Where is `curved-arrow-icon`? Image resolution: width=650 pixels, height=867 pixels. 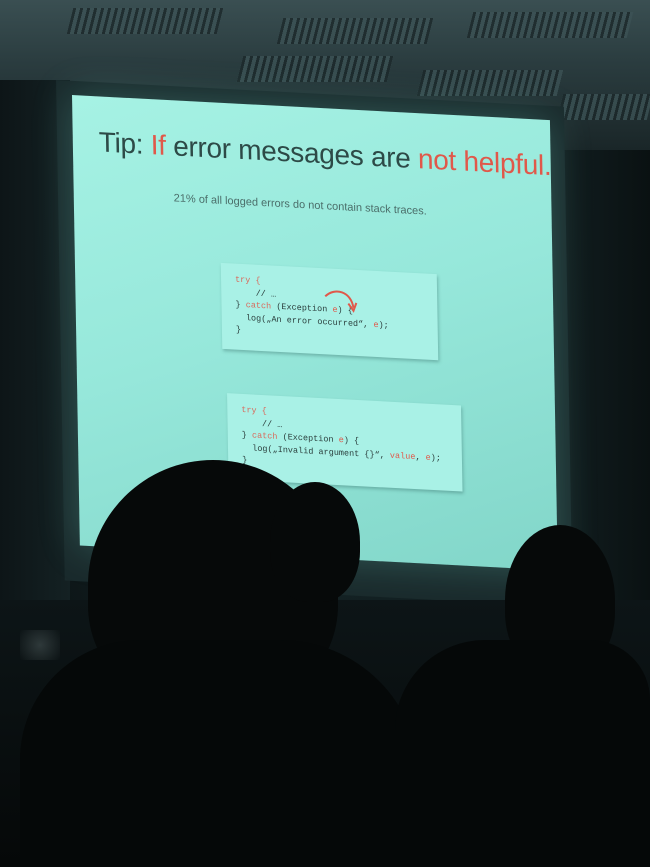
curved-arrow-icon is located at coordinates (341, 301).